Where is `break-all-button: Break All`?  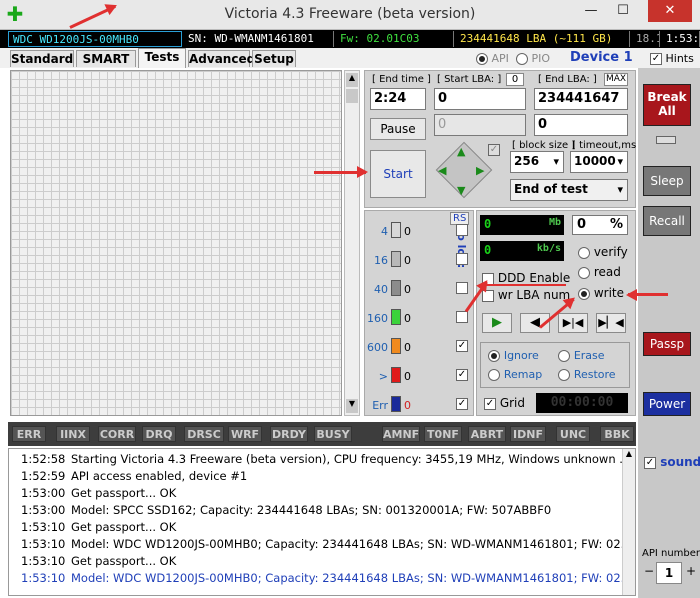
break-all-button: Break All is located at coordinates (667, 105).